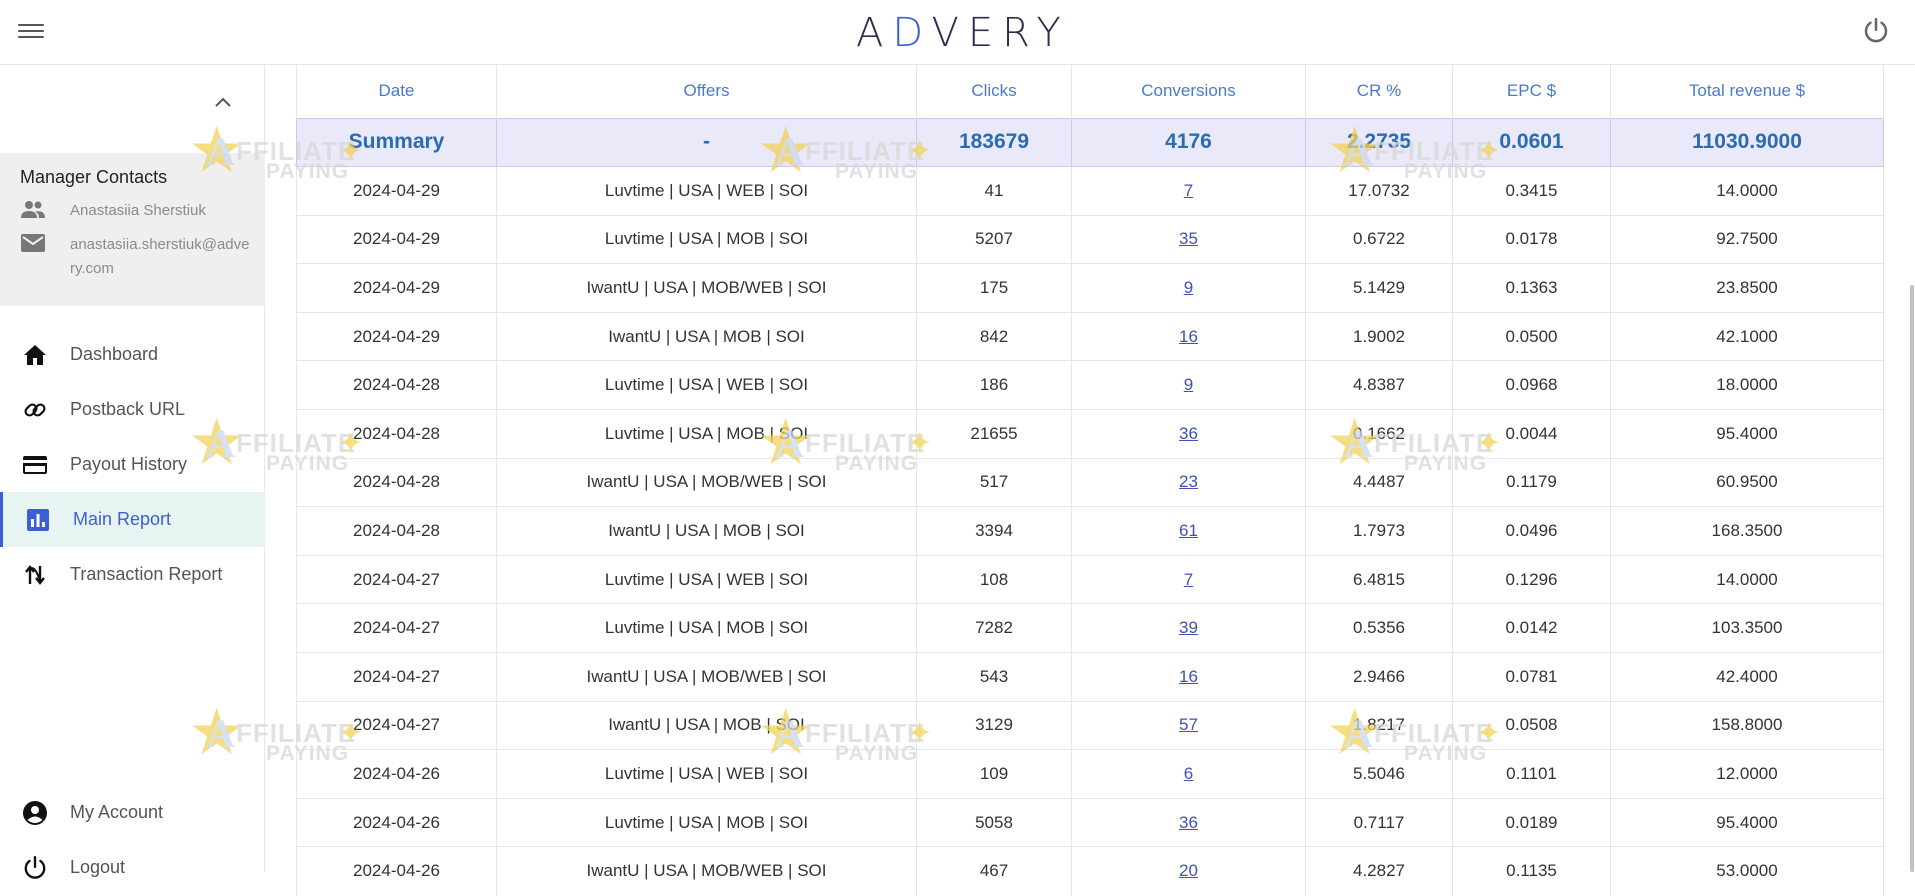 The image size is (1915, 896). Describe the element at coordinates (1747, 288) in the screenshot. I see `cell-total-revenue: 23.8500` at that location.